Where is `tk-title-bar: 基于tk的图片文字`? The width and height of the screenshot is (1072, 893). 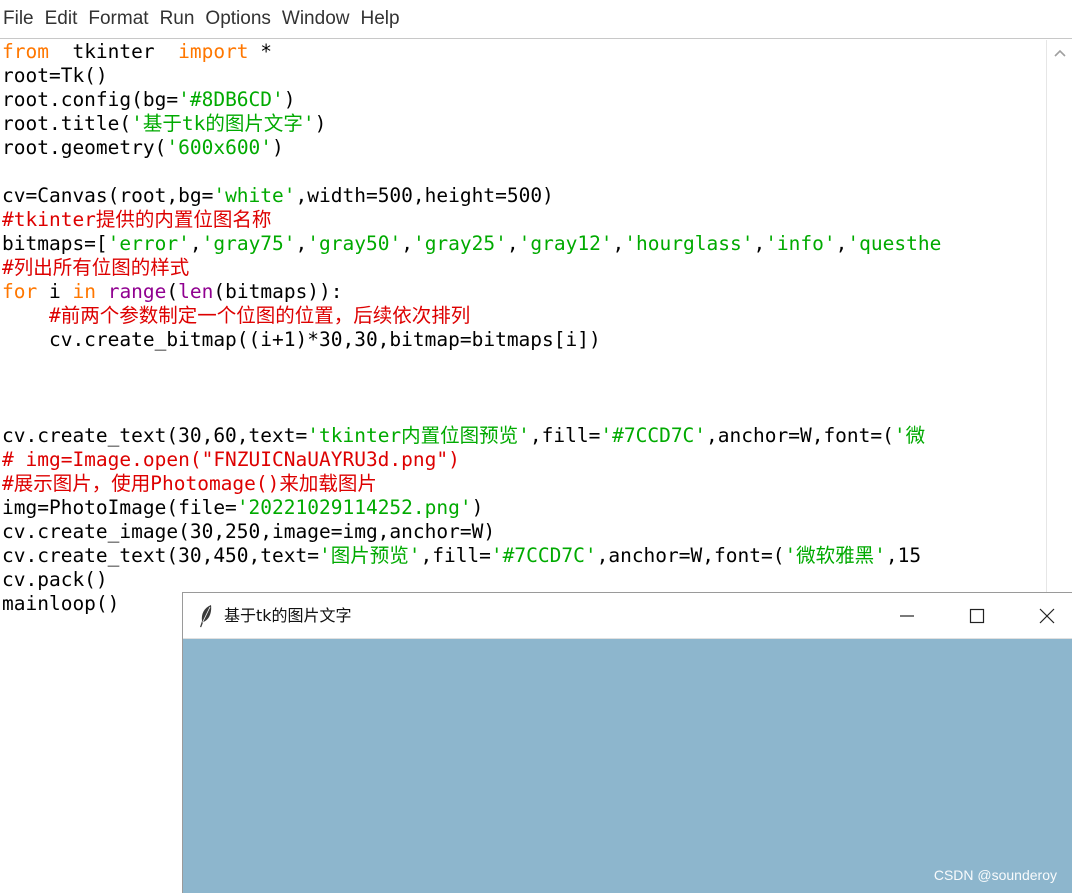
tk-title-bar: 基于tk的图片文字 is located at coordinates (627, 616).